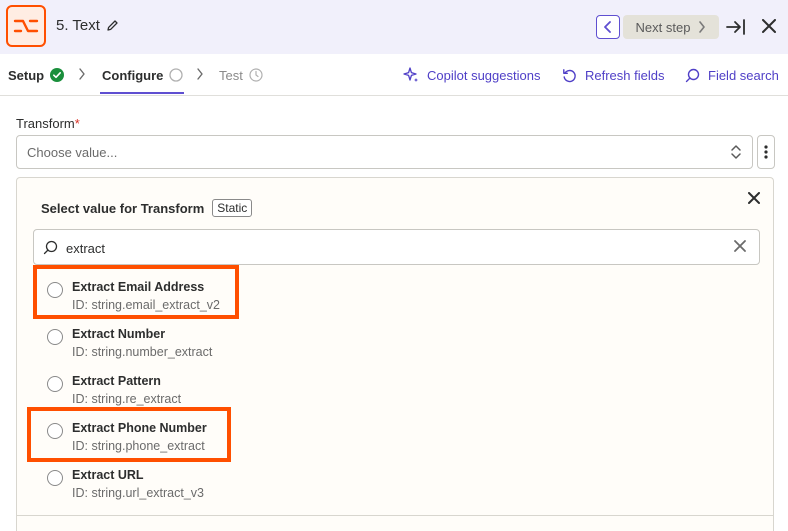 This screenshot has width=788, height=531. Describe the element at coordinates (743, 75) in the screenshot. I see `field-search-label: Field search` at that location.